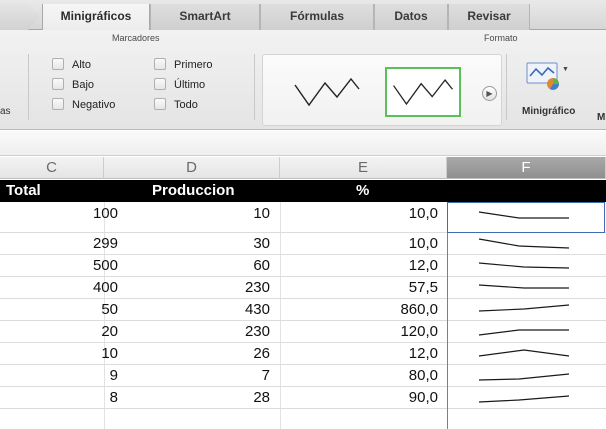 Image resolution: width=606 pixels, height=429 pixels. What do you see at coordinates (205, 17) in the screenshot?
I see `tab-smartart: SmartArt` at bounding box center [205, 17].